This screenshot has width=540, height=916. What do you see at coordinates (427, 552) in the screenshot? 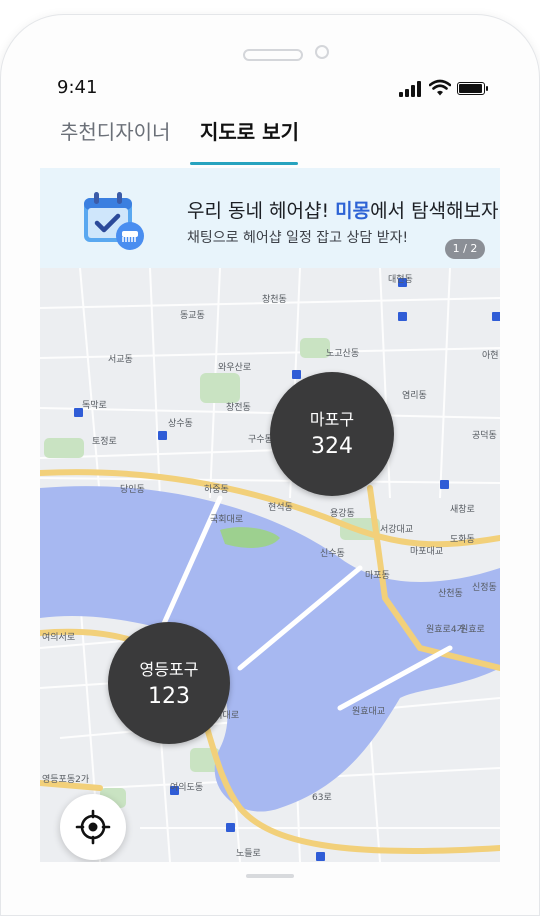
I see `map-label: 마포대교` at bounding box center [427, 552].